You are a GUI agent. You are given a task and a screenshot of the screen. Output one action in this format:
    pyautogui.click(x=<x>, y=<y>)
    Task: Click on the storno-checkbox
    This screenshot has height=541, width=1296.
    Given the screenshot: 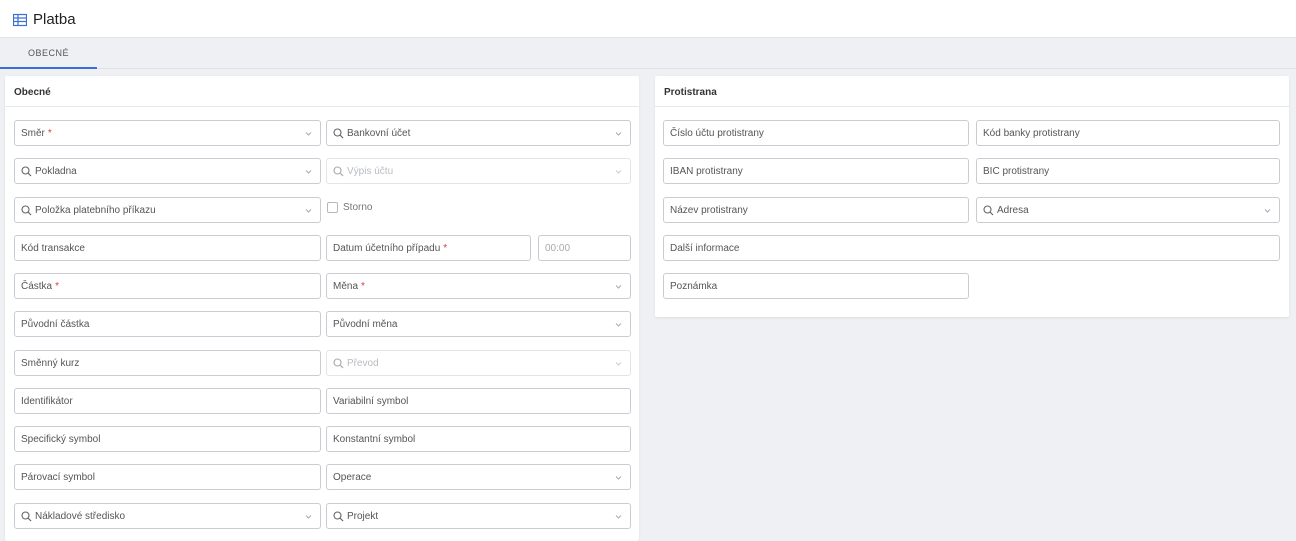 What is the action you would take?
    pyautogui.click(x=332, y=207)
    